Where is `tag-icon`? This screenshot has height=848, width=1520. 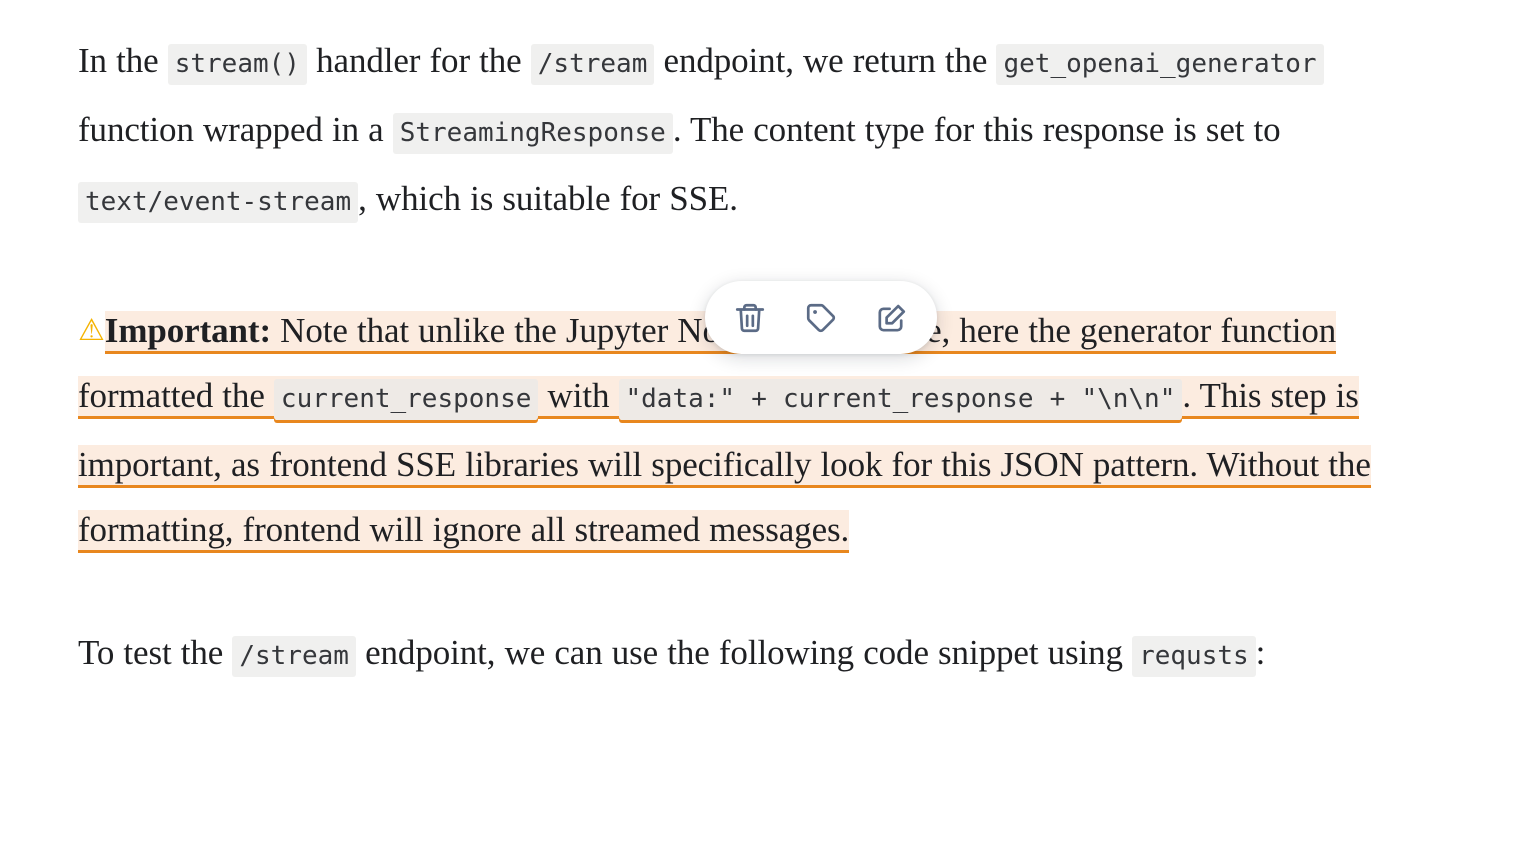 tag-icon is located at coordinates (821, 318).